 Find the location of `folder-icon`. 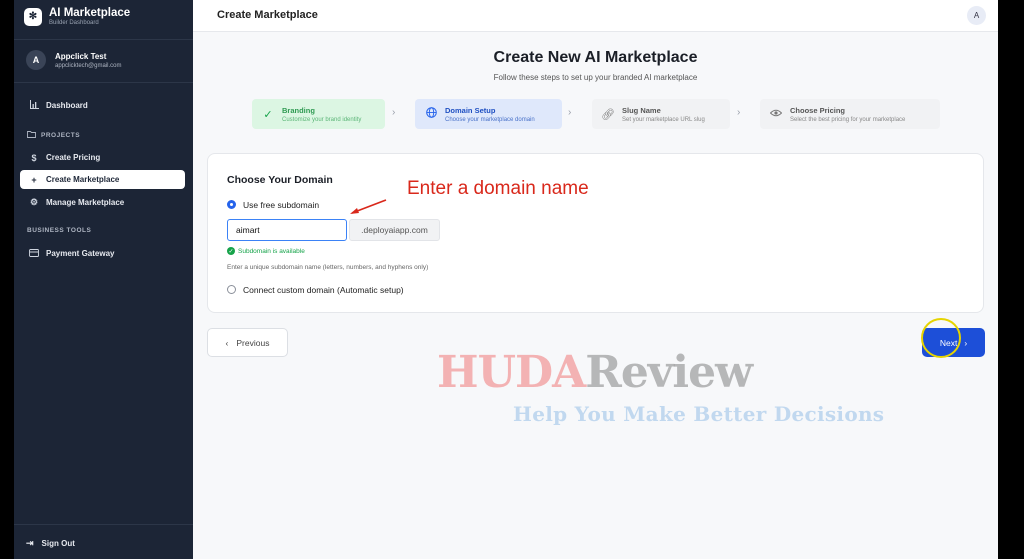

folder-icon is located at coordinates (31, 135).